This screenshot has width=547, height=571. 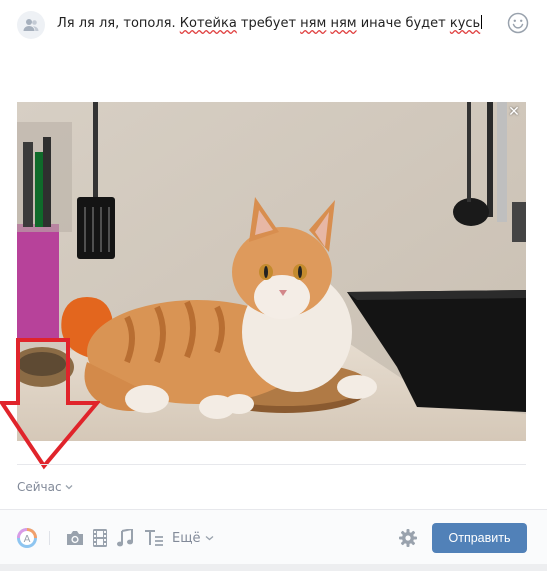 What do you see at coordinates (408, 538) in the screenshot?
I see `gear-icon` at bounding box center [408, 538].